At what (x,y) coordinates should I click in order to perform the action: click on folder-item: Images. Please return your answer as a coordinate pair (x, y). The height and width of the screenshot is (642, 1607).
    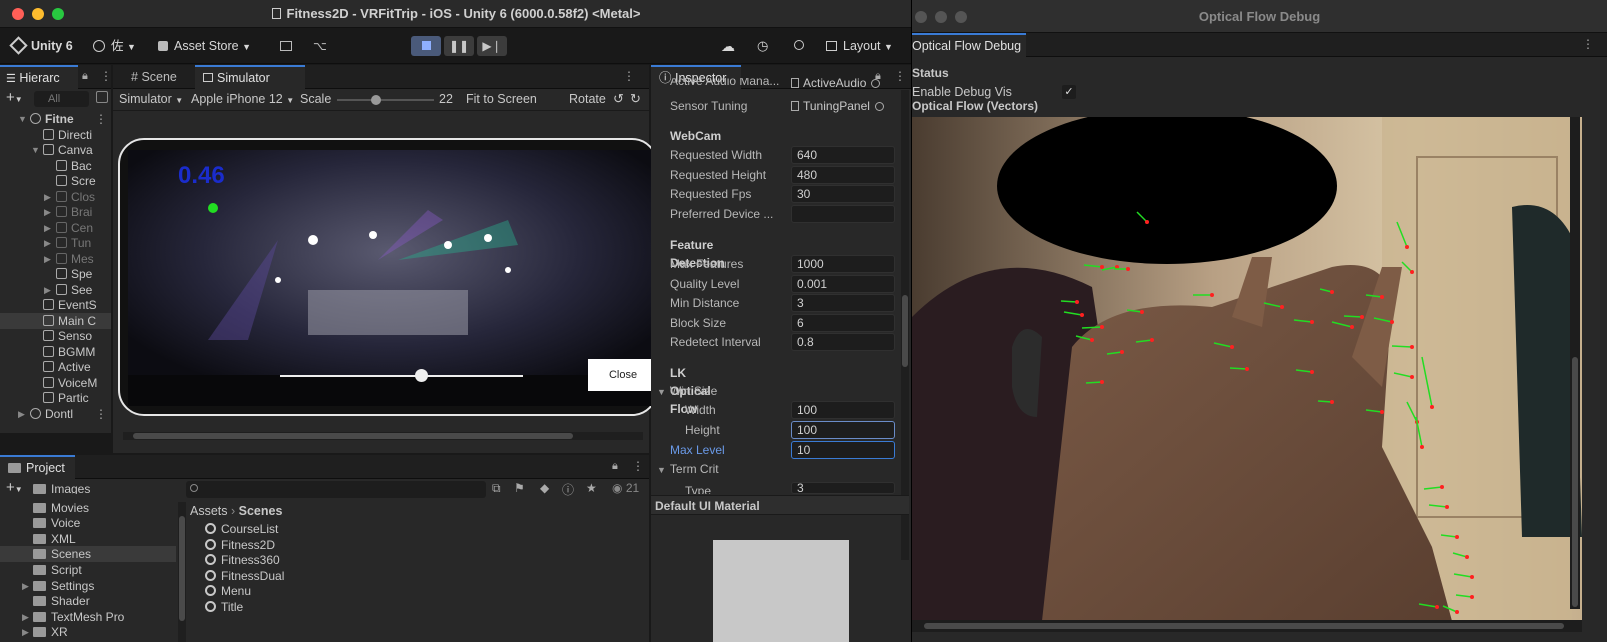
    Looking at the image, I should click on (88, 489).